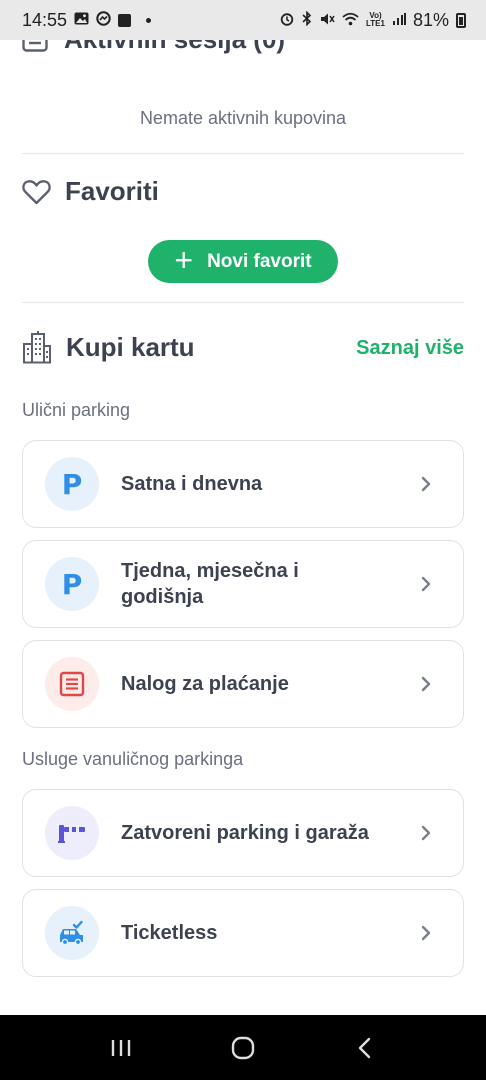 This screenshot has width=486, height=1080. I want to click on battery-percent: 81%, so click(430, 19).